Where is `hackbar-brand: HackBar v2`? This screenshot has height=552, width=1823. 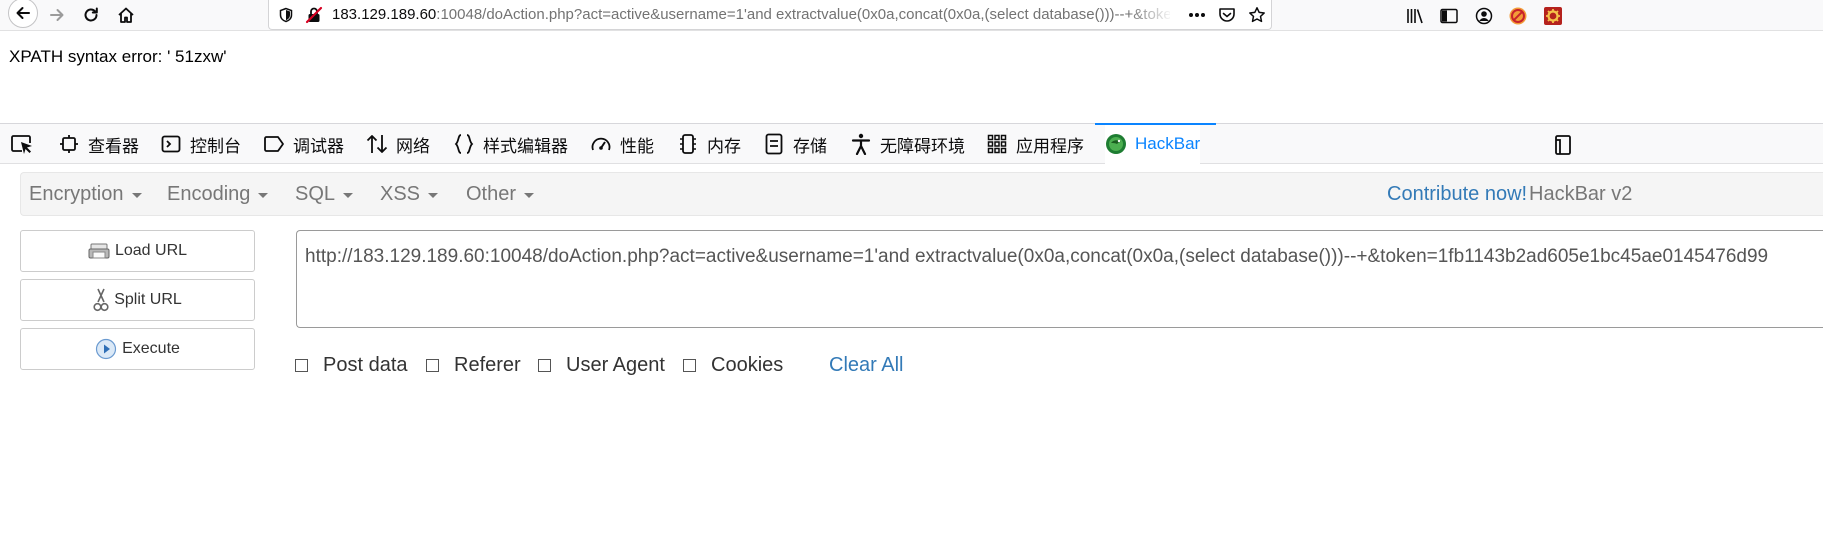 hackbar-brand: HackBar v2 is located at coordinates (1581, 193).